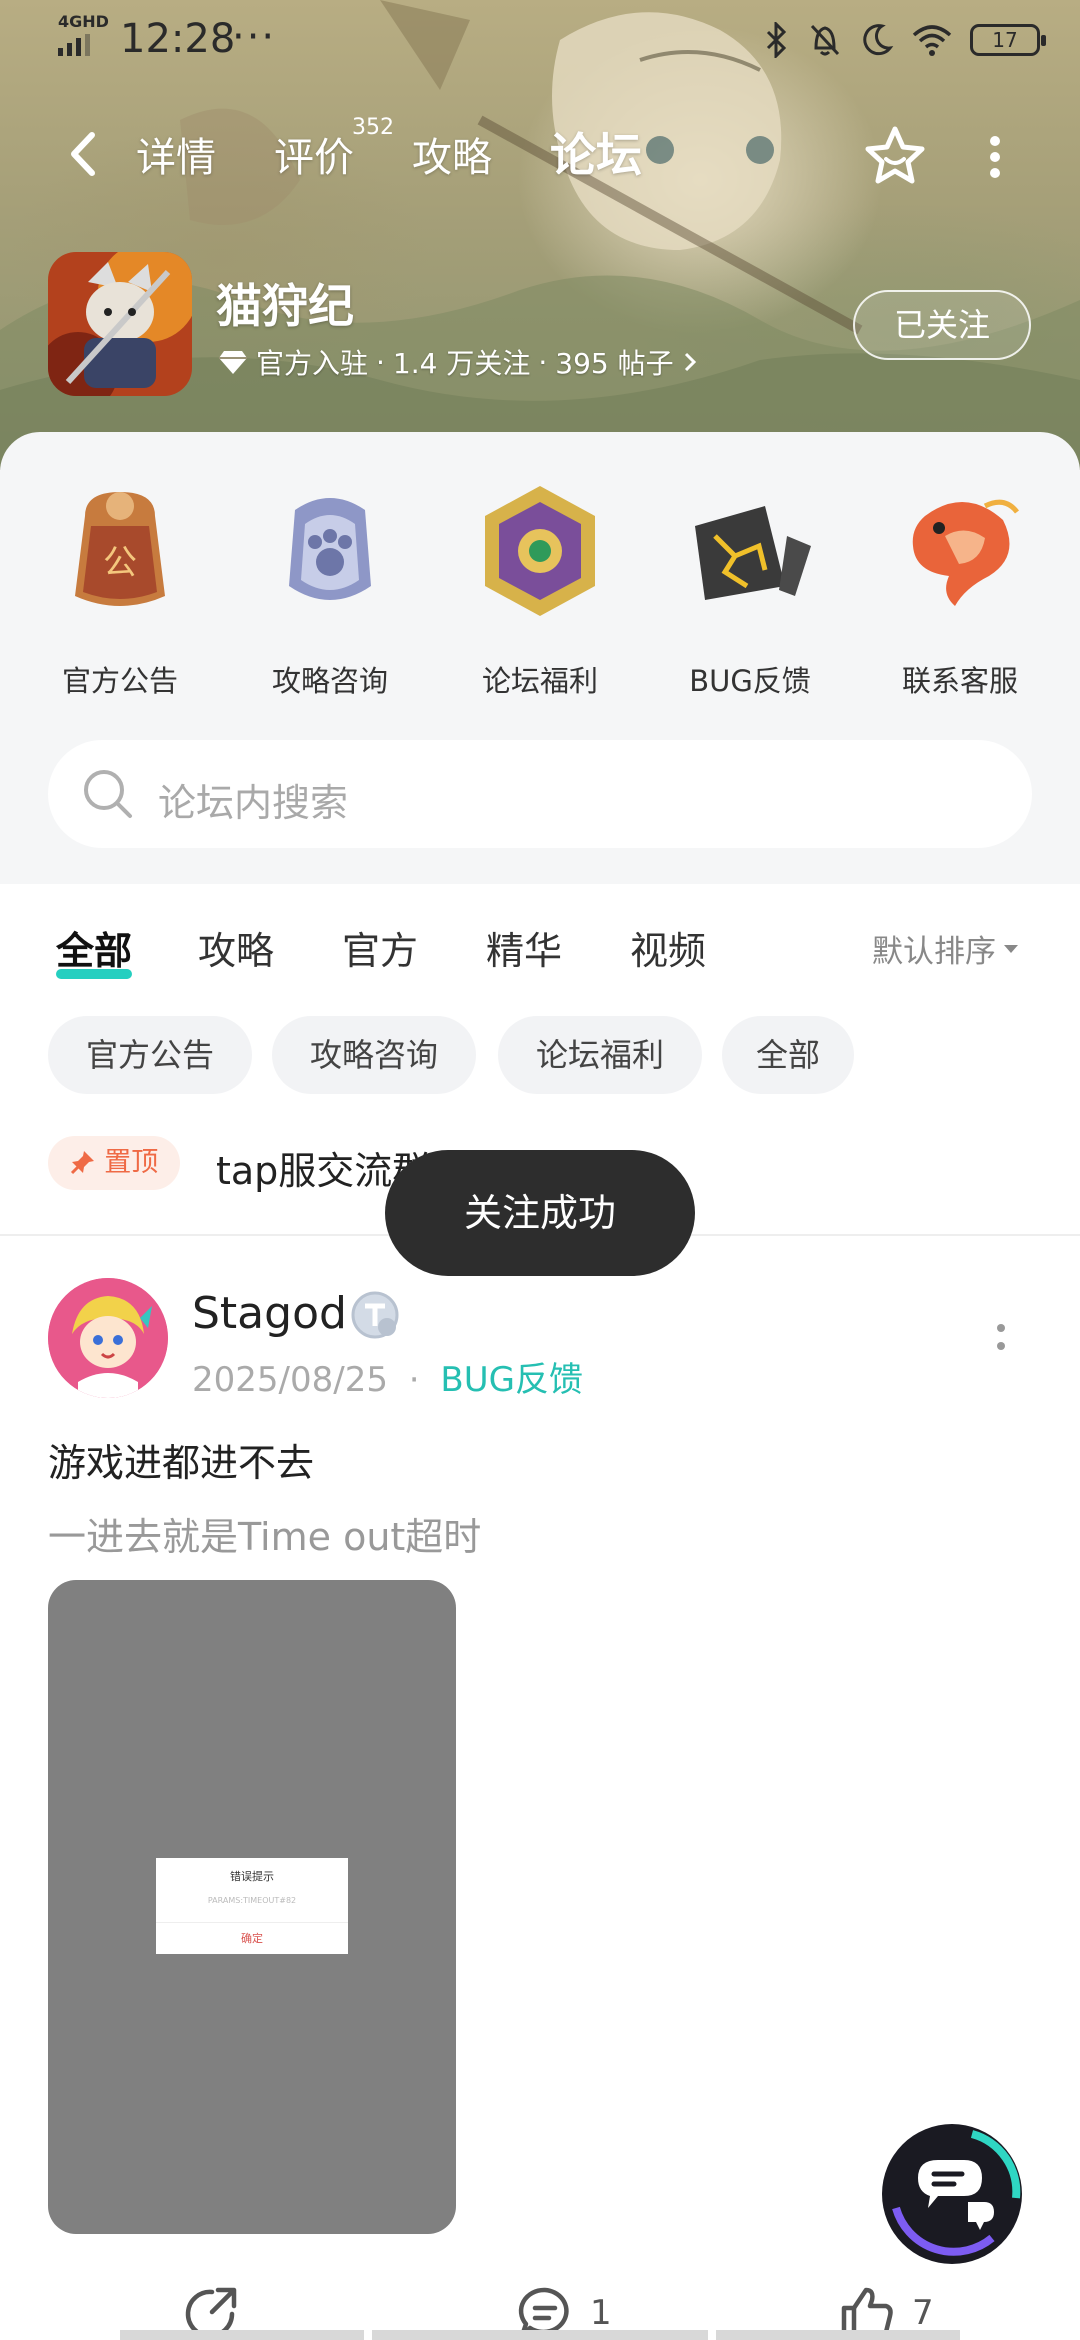 The image size is (1080, 2340). Describe the element at coordinates (373, 127) in the screenshot. I see `reviews-count-badge: 352` at that location.